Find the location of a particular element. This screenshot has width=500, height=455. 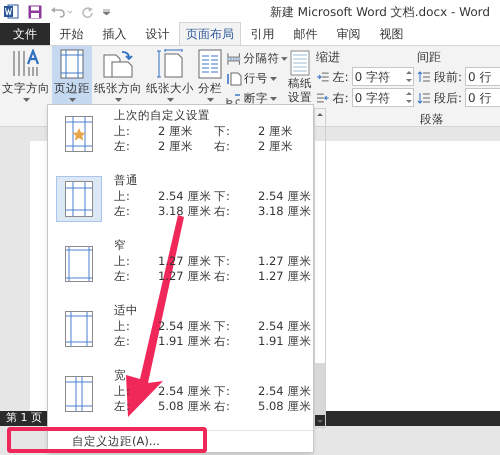

ribbon-small-button: 断字 is located at coordinates (257, 99).